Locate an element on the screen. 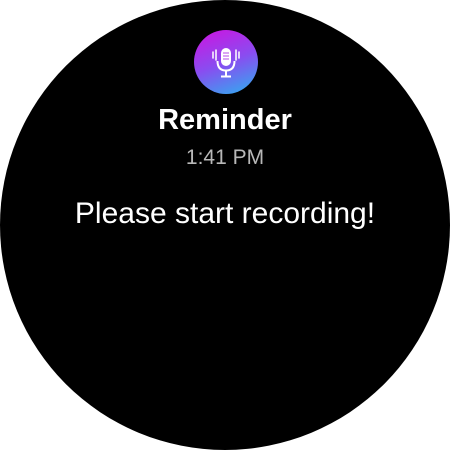 The height and width of the screenshot is (450, 450). notification-time: 1:41 PM is located at coordinates (225, 157).